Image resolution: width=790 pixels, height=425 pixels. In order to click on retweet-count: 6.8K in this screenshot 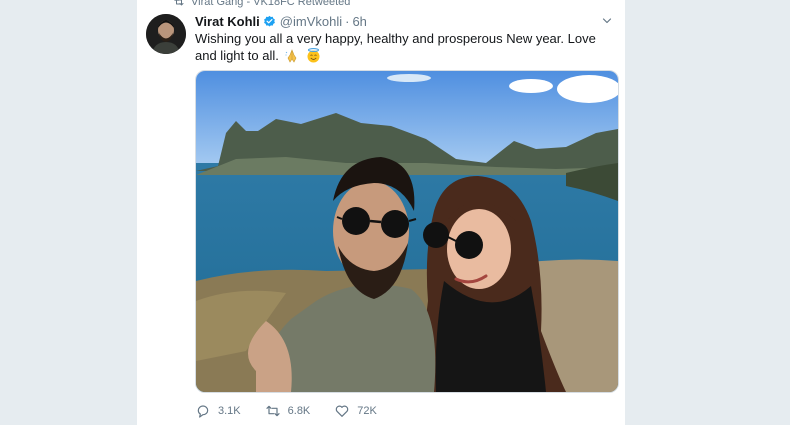, I will do `click(299, 411)`.